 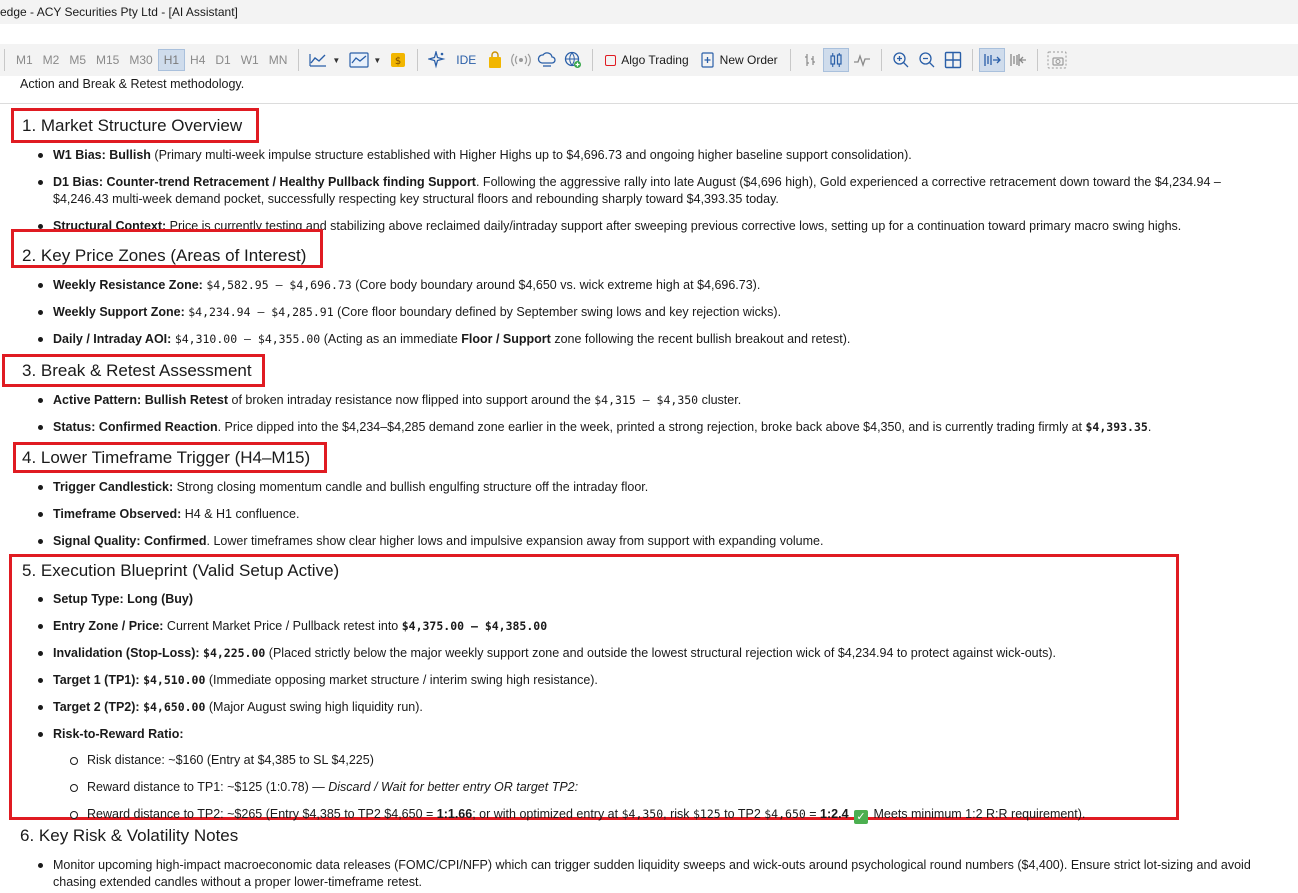 I want to click on period-mn: MN, so click(x=278, y=60).